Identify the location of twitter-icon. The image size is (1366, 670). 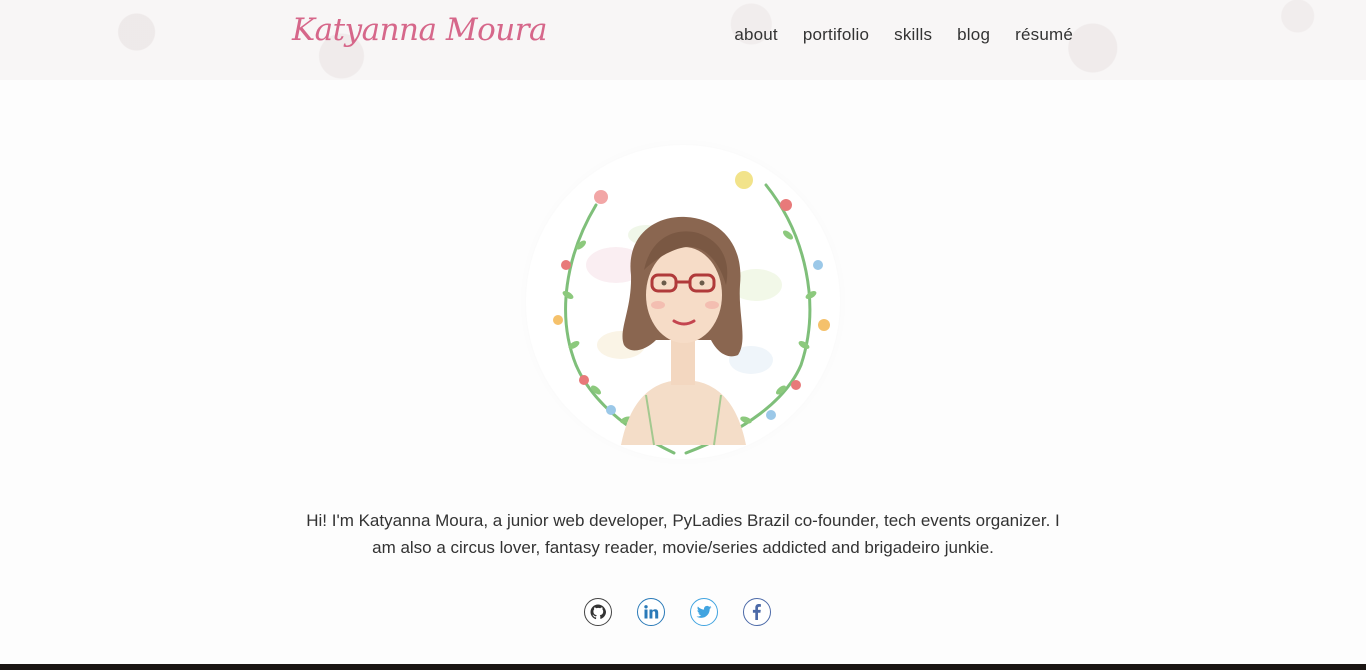
(704, 611).